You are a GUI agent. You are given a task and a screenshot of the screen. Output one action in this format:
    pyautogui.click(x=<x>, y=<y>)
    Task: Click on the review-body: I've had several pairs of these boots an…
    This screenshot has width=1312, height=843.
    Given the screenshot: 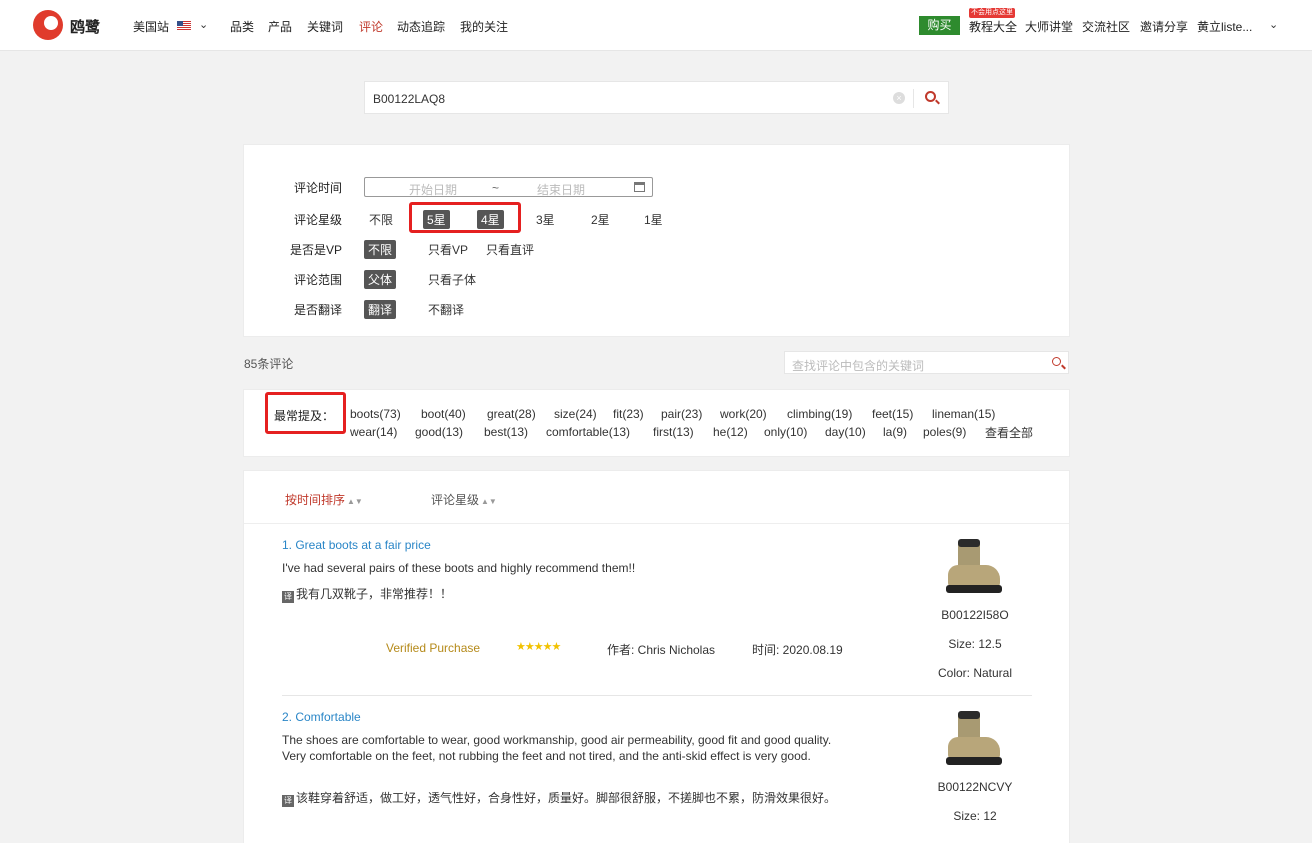 What is the action you would take?
    pyautogui.click(x=459, y=568)
    